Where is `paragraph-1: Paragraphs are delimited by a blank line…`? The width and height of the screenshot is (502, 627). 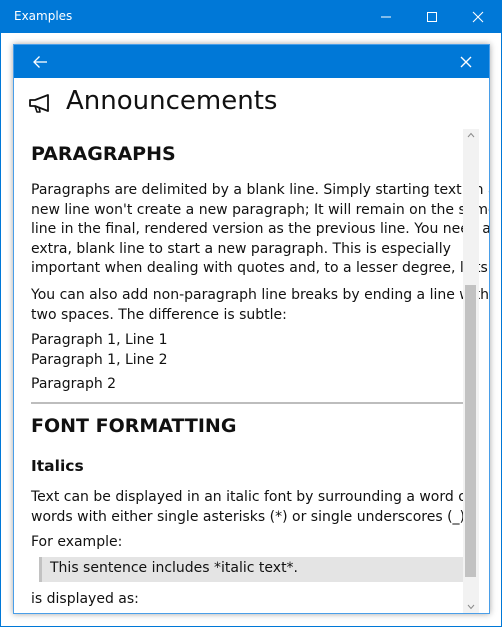
paragraph-1: Paragraphs are delimited by a blank line… is located at coordinates (260, 230).